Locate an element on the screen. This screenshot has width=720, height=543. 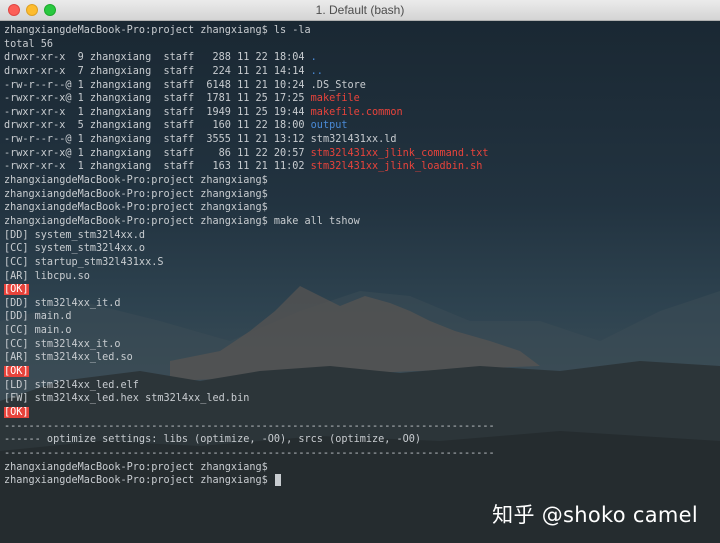
window-title: 1. Default (bash) is located at coordinates (360, 10).